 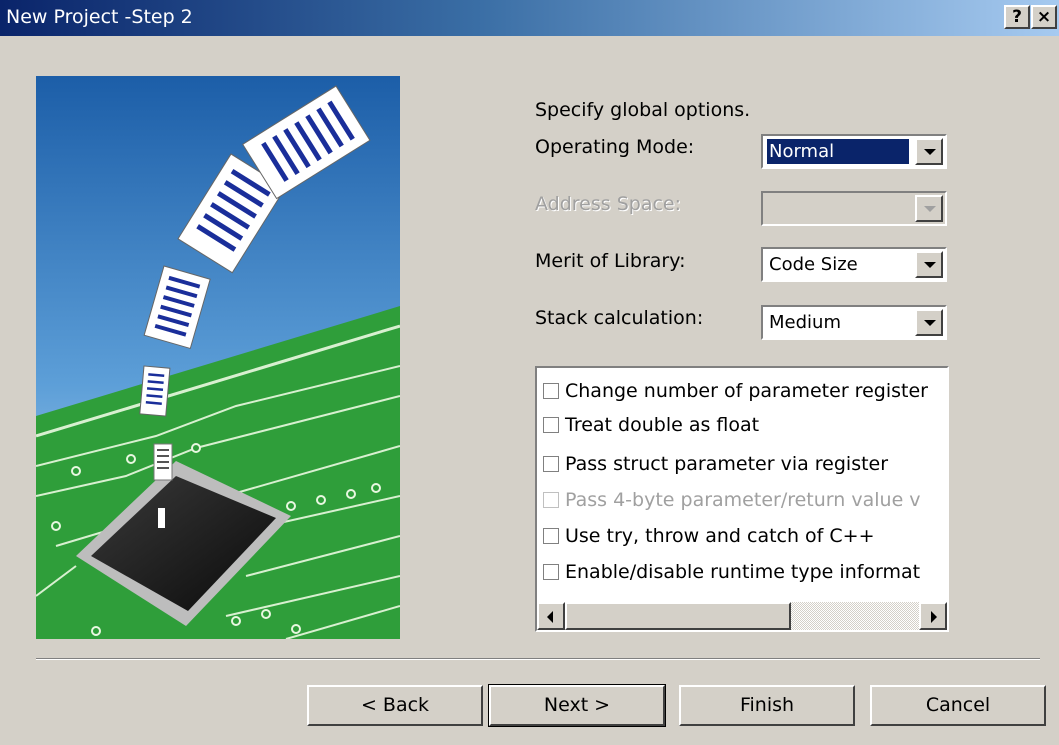 I want to click on finish-button: Finish, so click(x=767, y=705).